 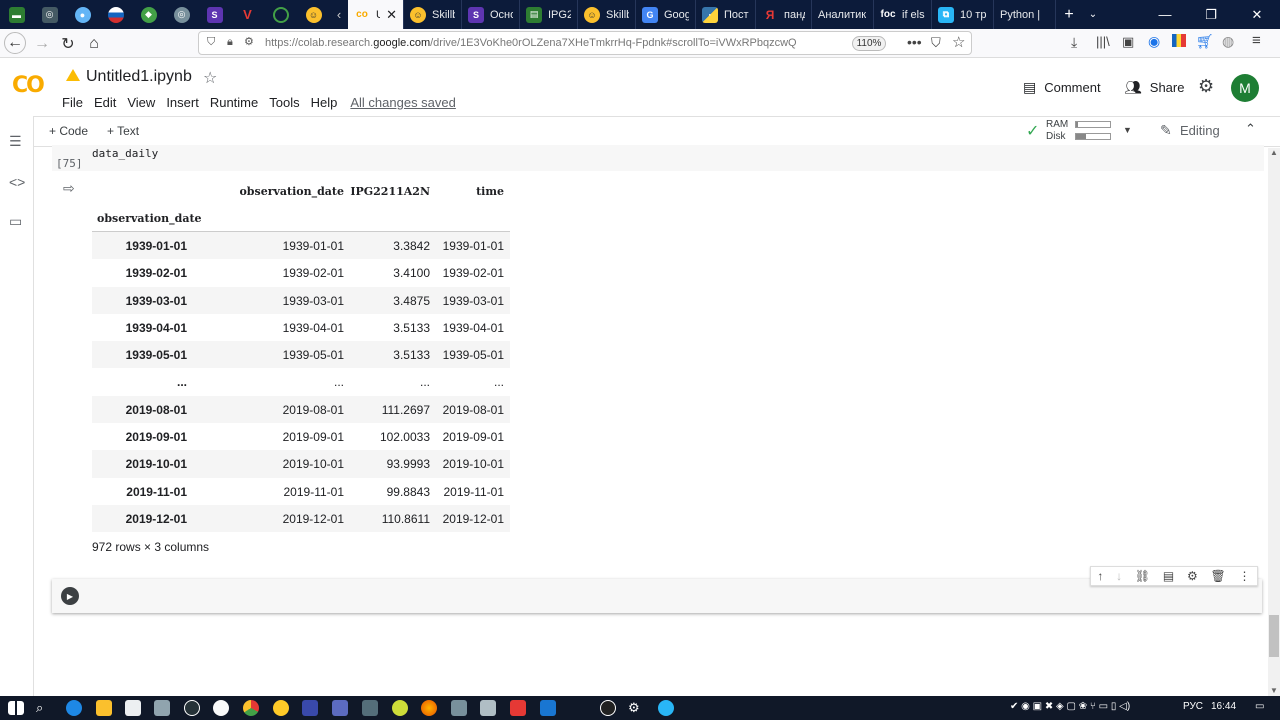 I want to click on file-explorer-icon, so click(x=104, y=708).